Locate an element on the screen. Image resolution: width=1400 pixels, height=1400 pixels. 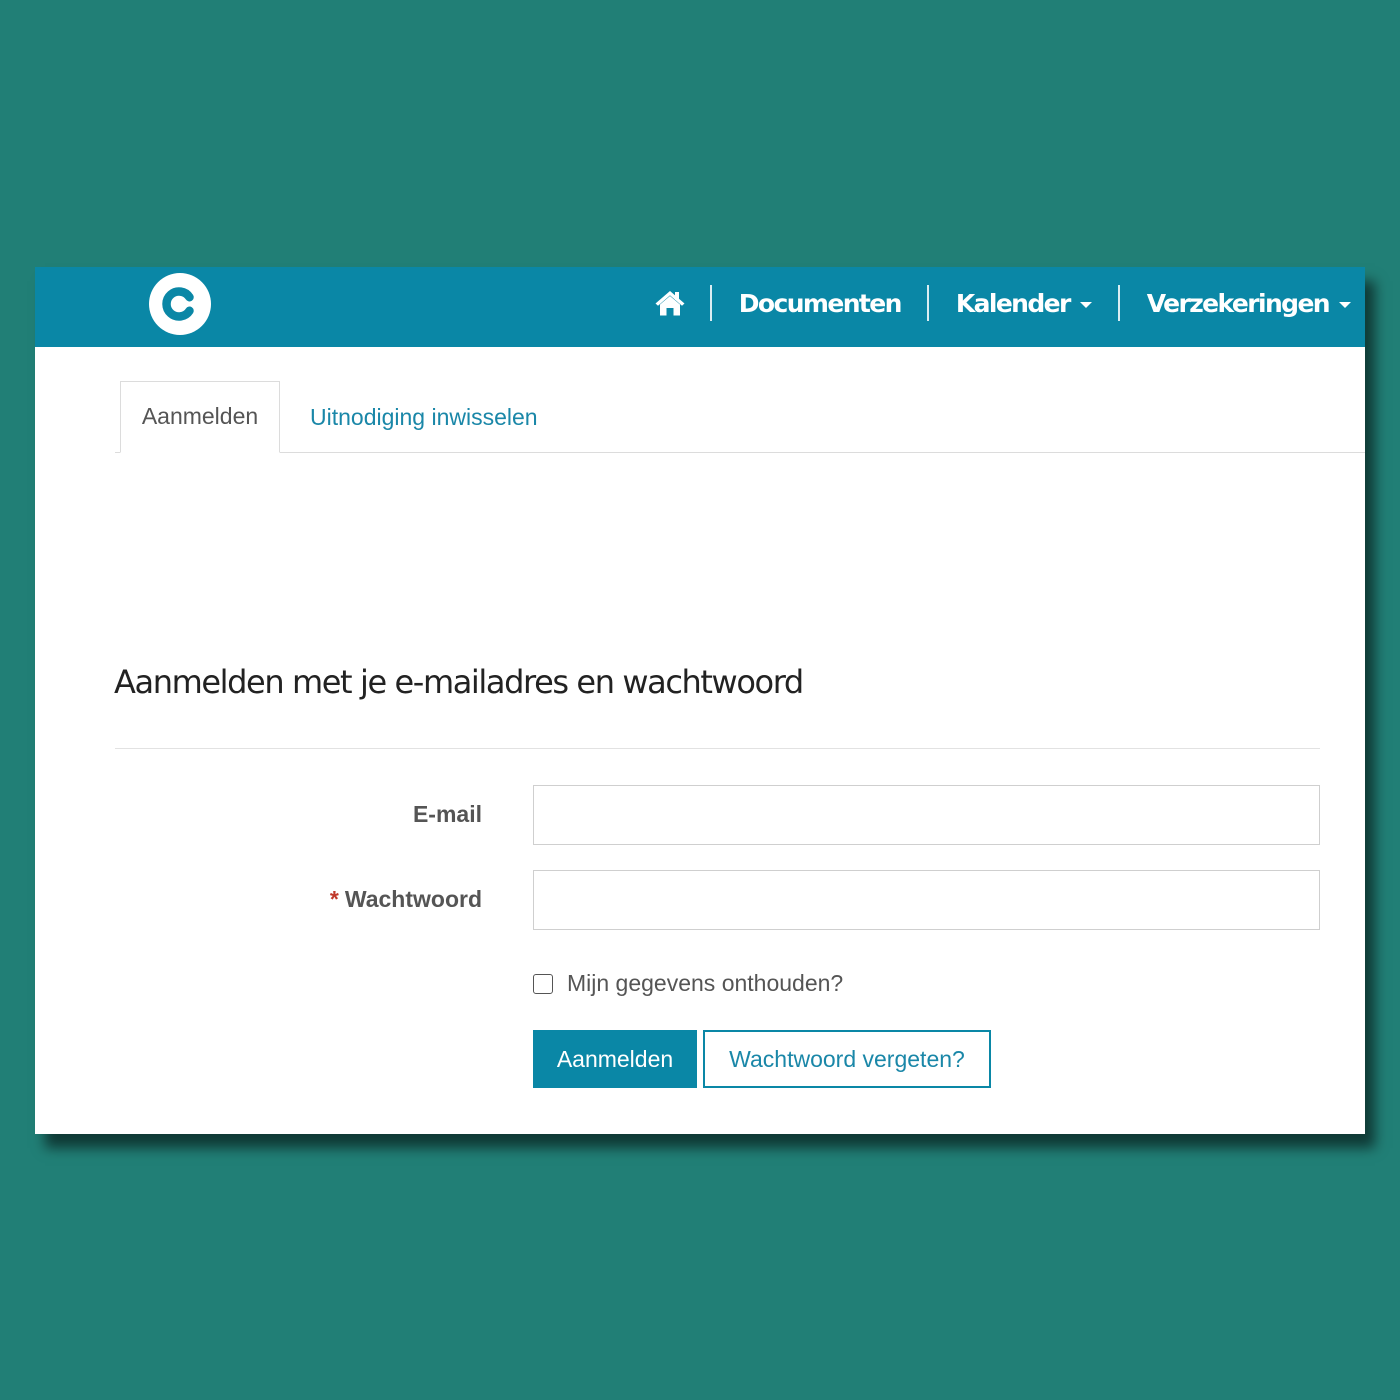
remember-me: Mijn gegevens onthouden? is located at coordinates (688, 983).